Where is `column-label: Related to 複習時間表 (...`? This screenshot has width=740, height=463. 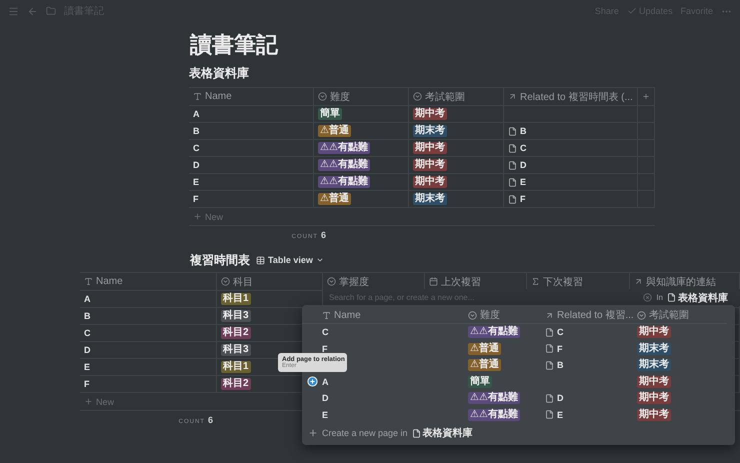 column-label: Related to 複習時間表 (... is located at coordinates (576, 97).